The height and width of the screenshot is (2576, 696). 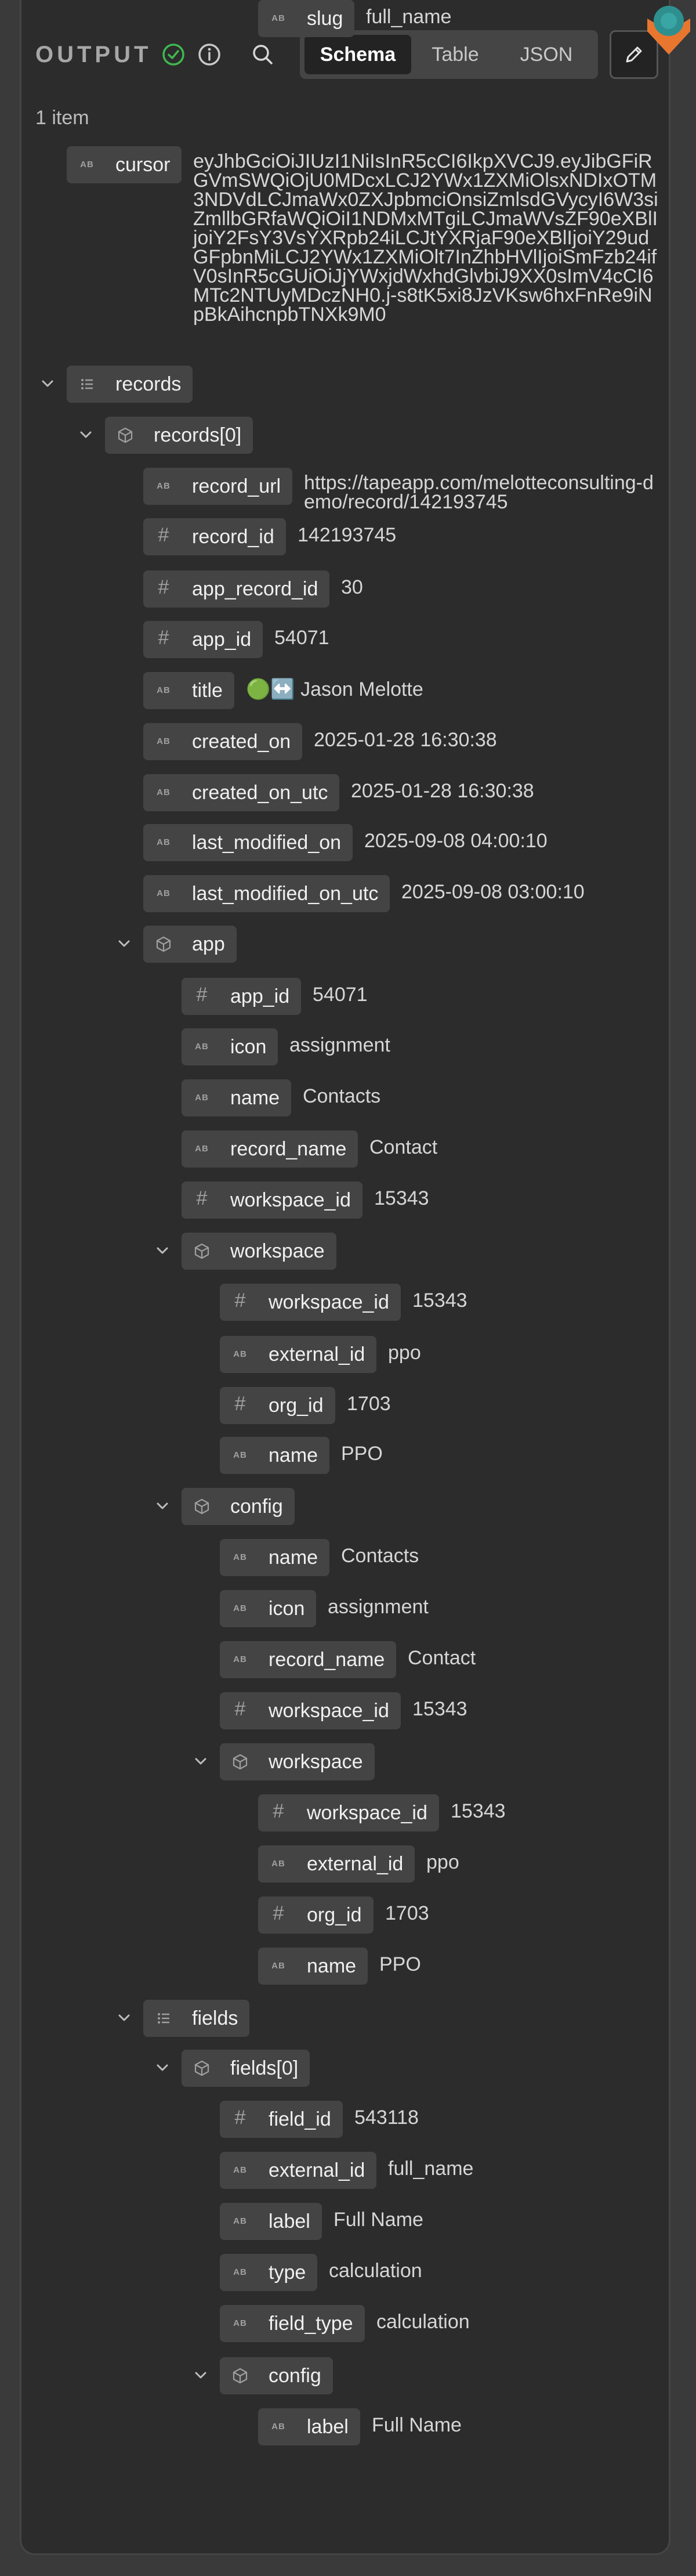 I want to click on success-check-icon, so click(x=173, y=55).